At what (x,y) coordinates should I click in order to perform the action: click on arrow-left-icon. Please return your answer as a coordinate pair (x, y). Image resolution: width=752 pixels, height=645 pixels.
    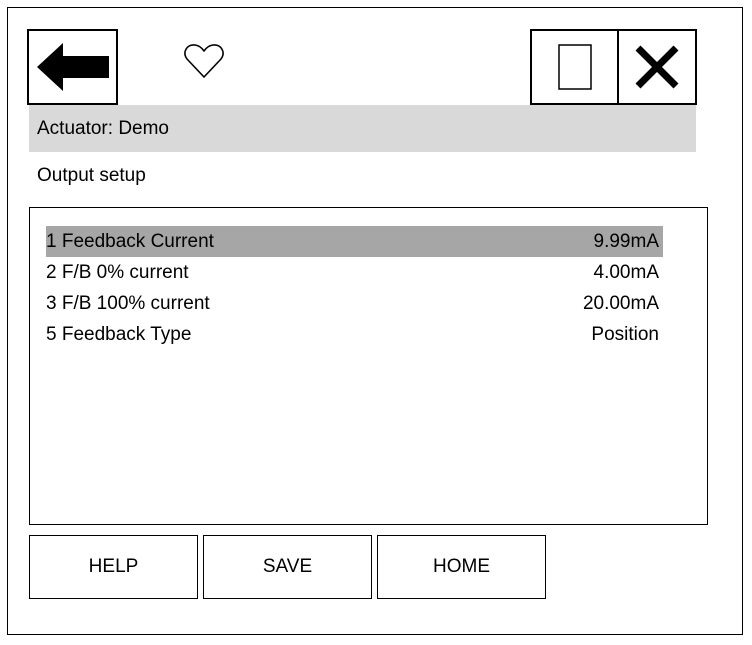
    Looking at the image, I should click on (72, 67).